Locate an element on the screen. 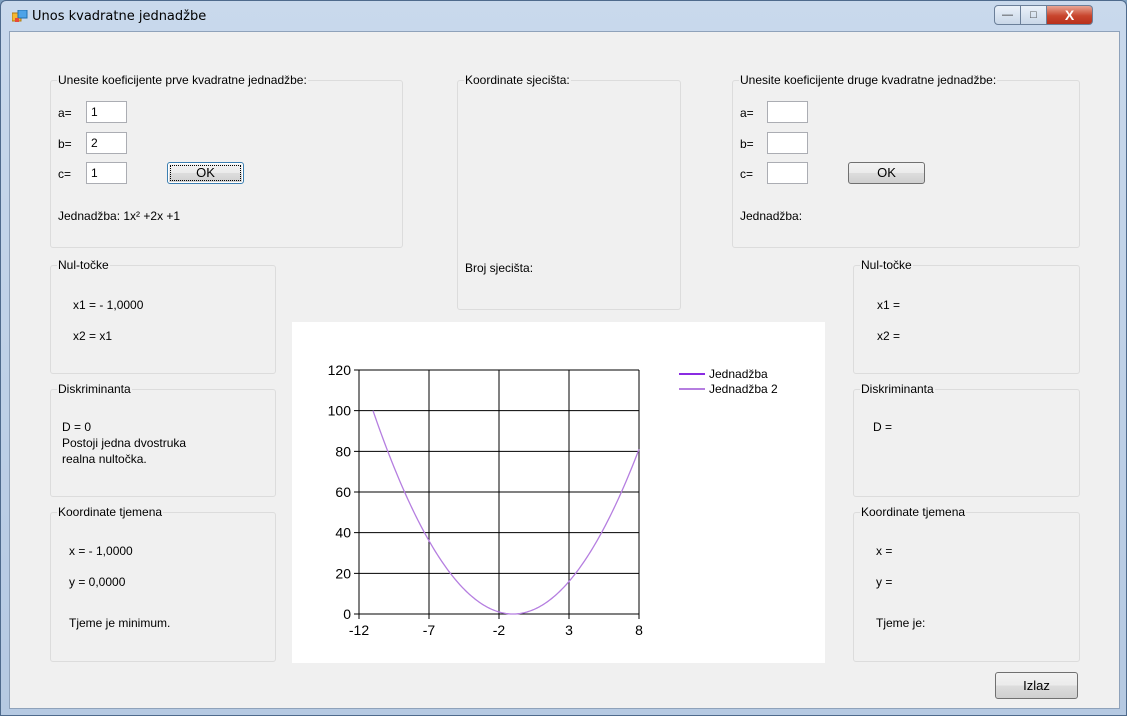 The image size is (1127, 716). maximize-icon: □ is located at coordinates (1033, 15).